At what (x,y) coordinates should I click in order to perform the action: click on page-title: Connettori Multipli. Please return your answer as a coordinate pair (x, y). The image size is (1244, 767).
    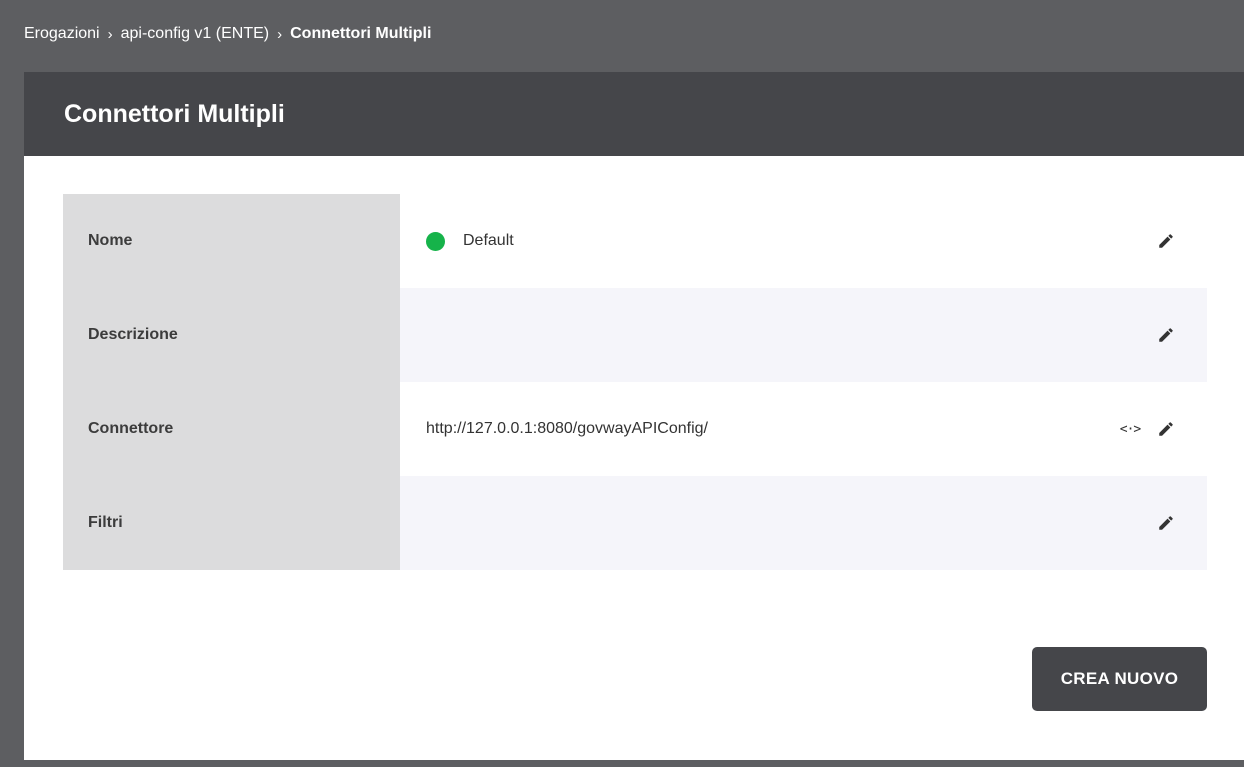
    Looking at the image, I should click on (174, 113).